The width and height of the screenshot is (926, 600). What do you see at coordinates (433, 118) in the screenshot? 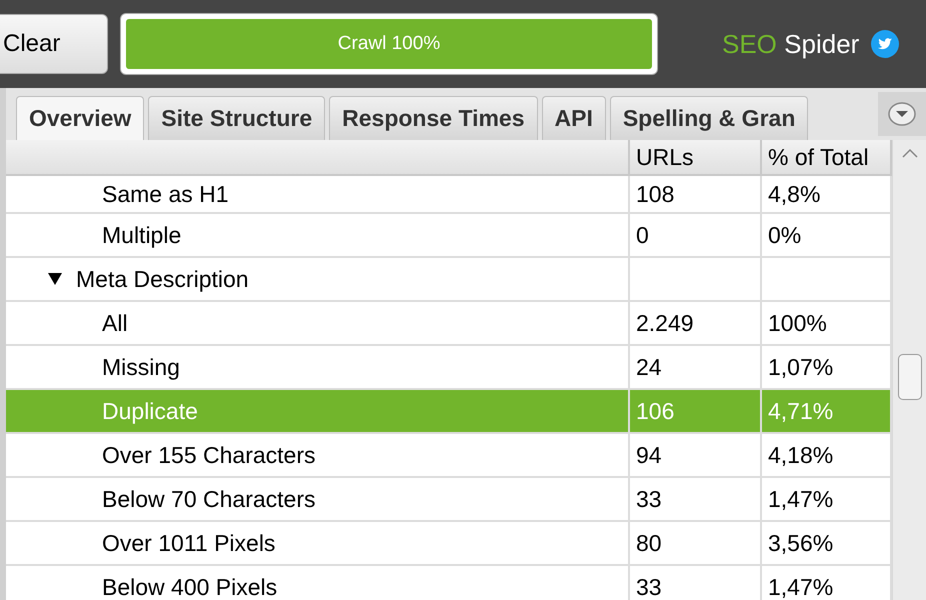
I see `tab: Response Times` at bounding box center [433, 118].